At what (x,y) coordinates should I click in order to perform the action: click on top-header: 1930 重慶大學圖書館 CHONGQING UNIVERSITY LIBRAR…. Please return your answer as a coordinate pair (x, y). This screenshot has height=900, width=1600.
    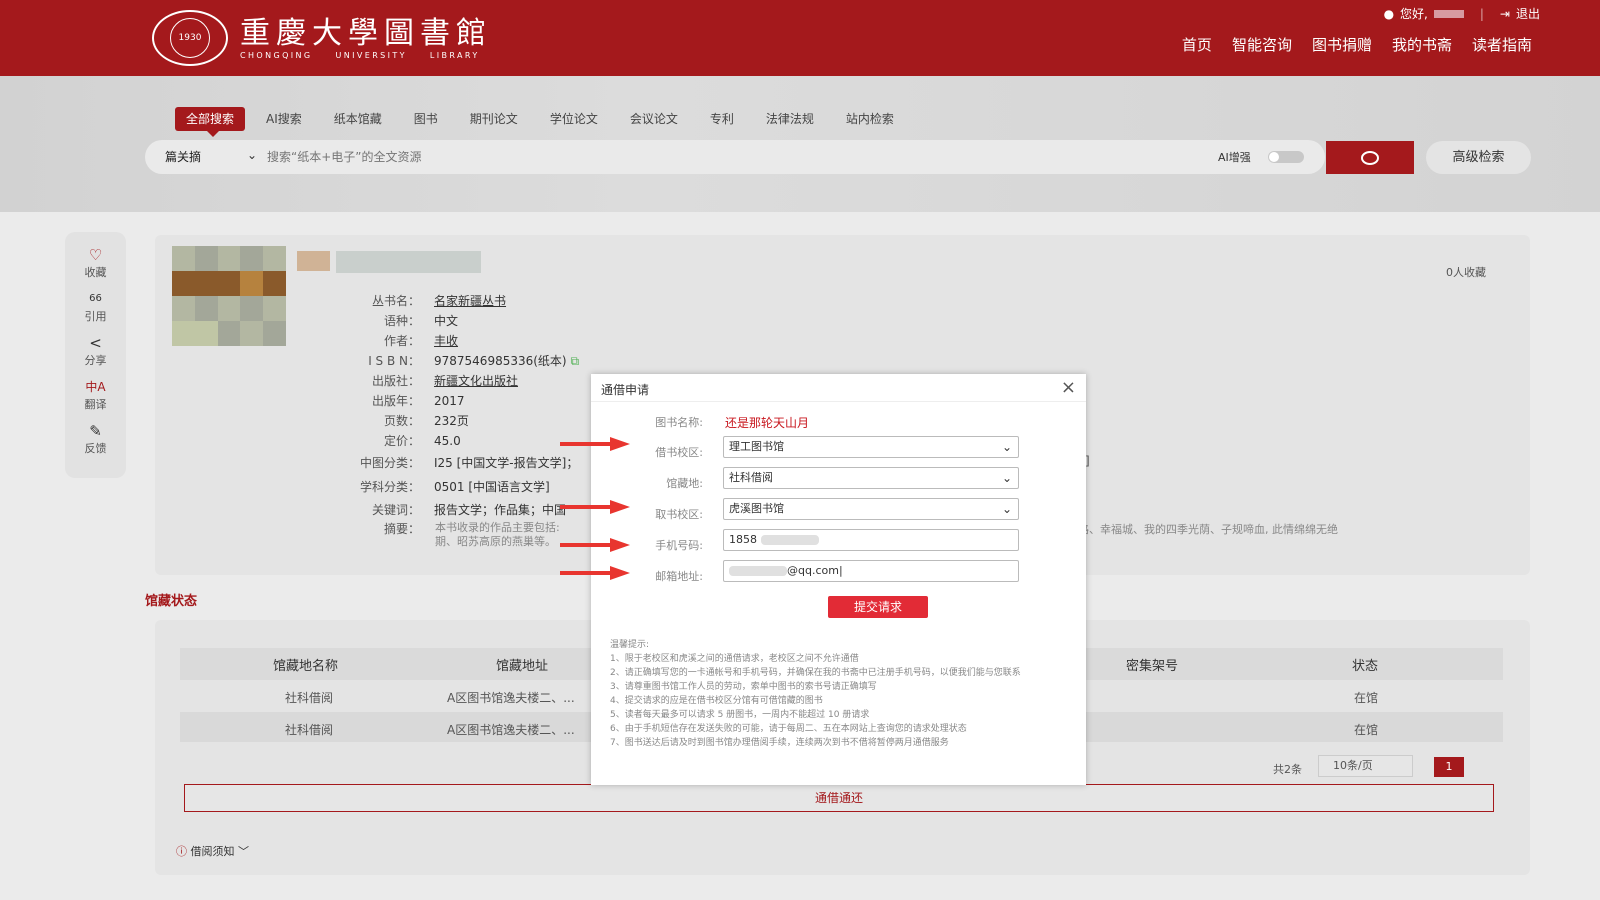
    Looking at the image, I should click on (800, 38).